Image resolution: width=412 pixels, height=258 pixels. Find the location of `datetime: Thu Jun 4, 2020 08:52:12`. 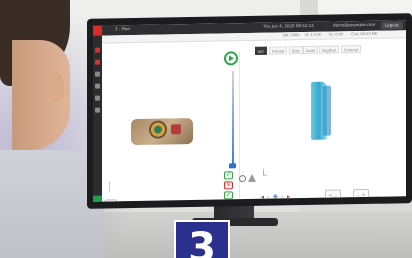

datetime: Thu Jun 4, 2020 08:52:12 is located at coordinates (288, 25).